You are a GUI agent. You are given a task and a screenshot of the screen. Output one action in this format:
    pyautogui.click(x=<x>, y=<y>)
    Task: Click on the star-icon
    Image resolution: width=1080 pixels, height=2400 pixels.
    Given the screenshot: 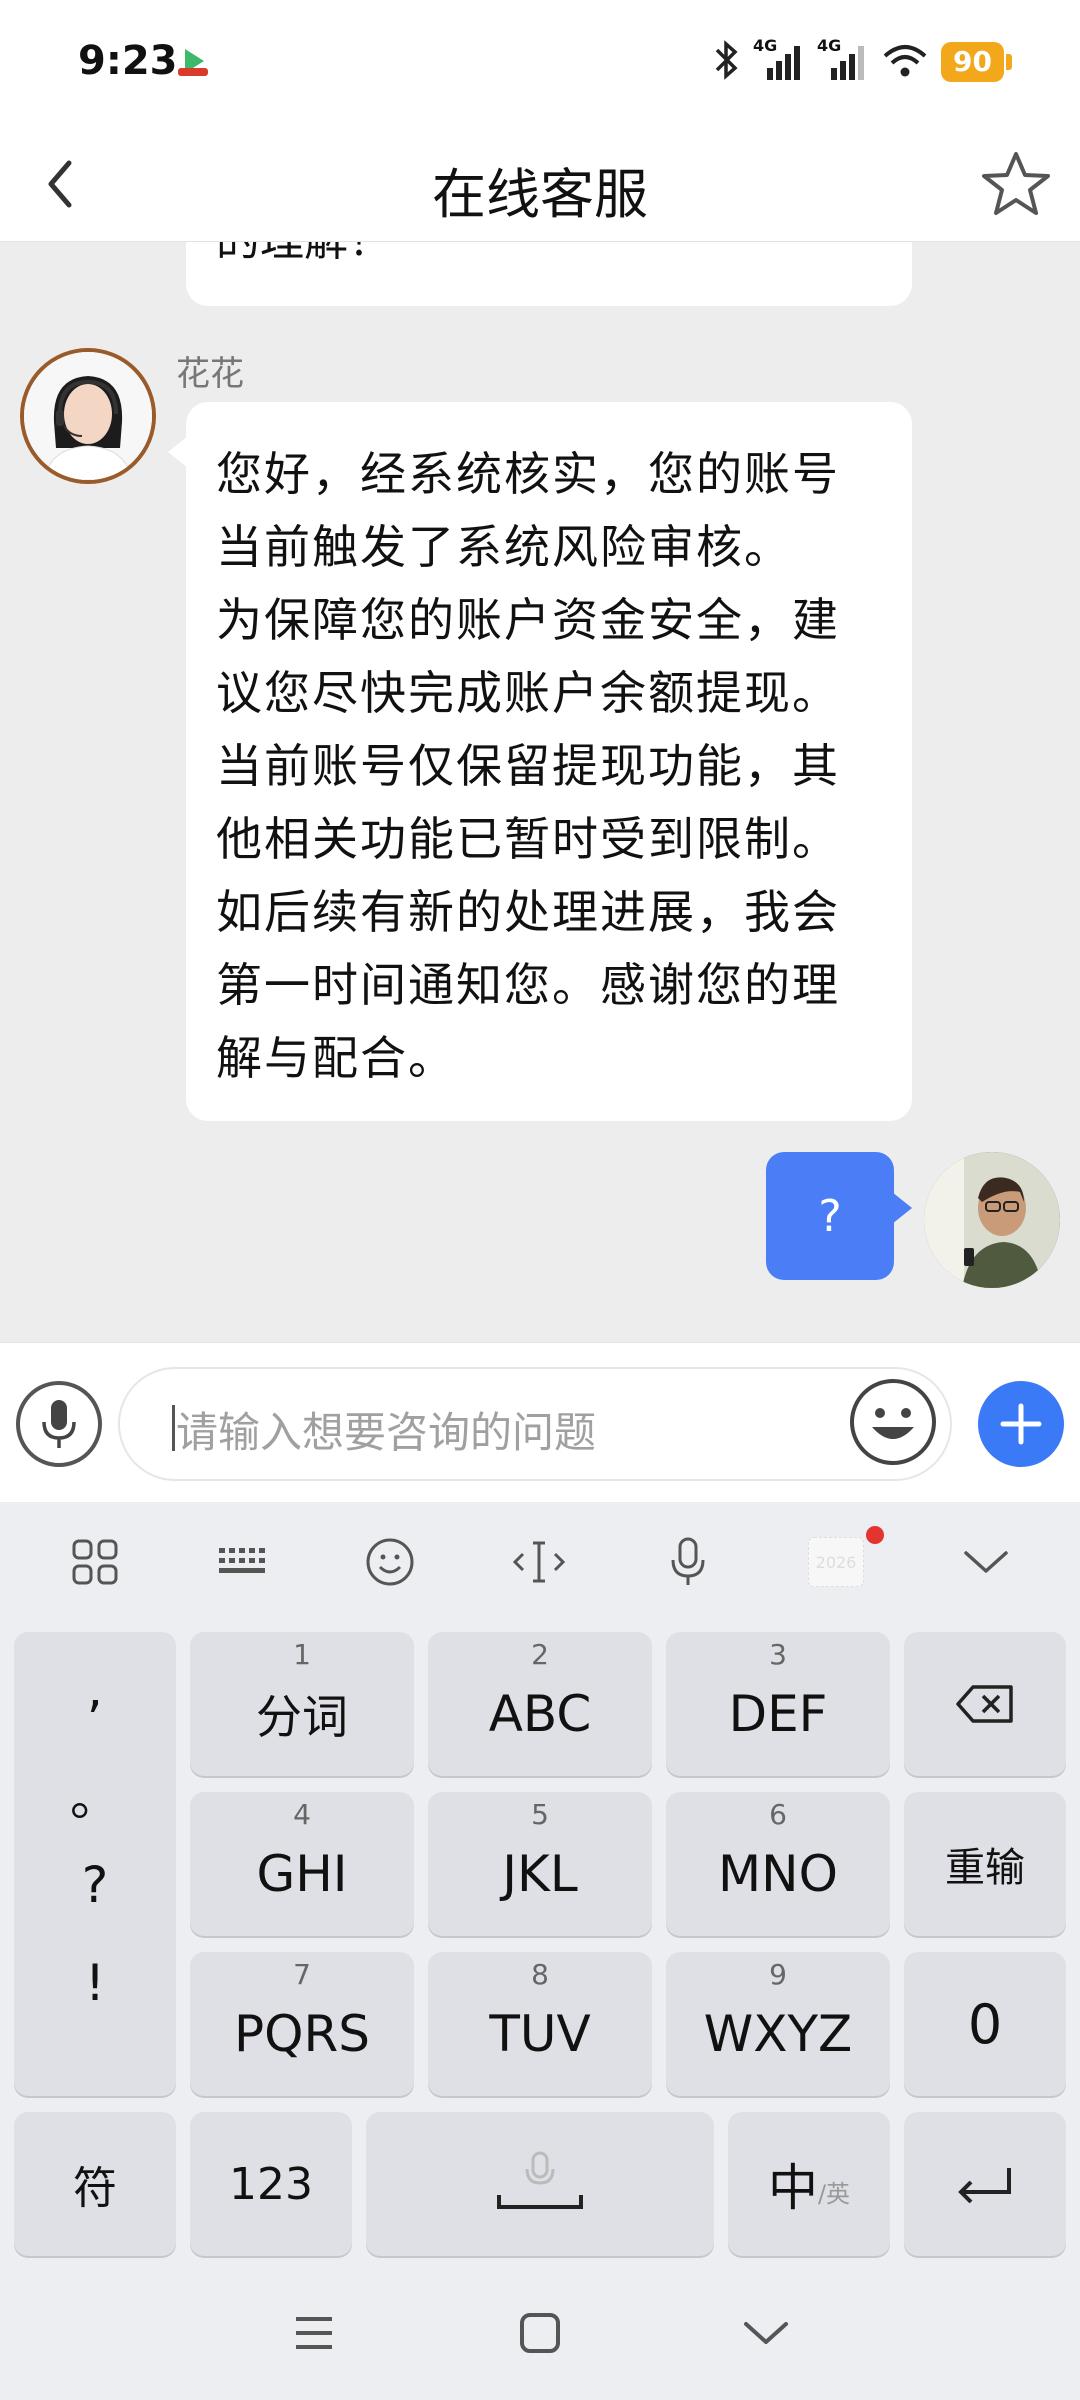 What is the action you would take?
    pyautogui.click(x=1016, y=183)
    